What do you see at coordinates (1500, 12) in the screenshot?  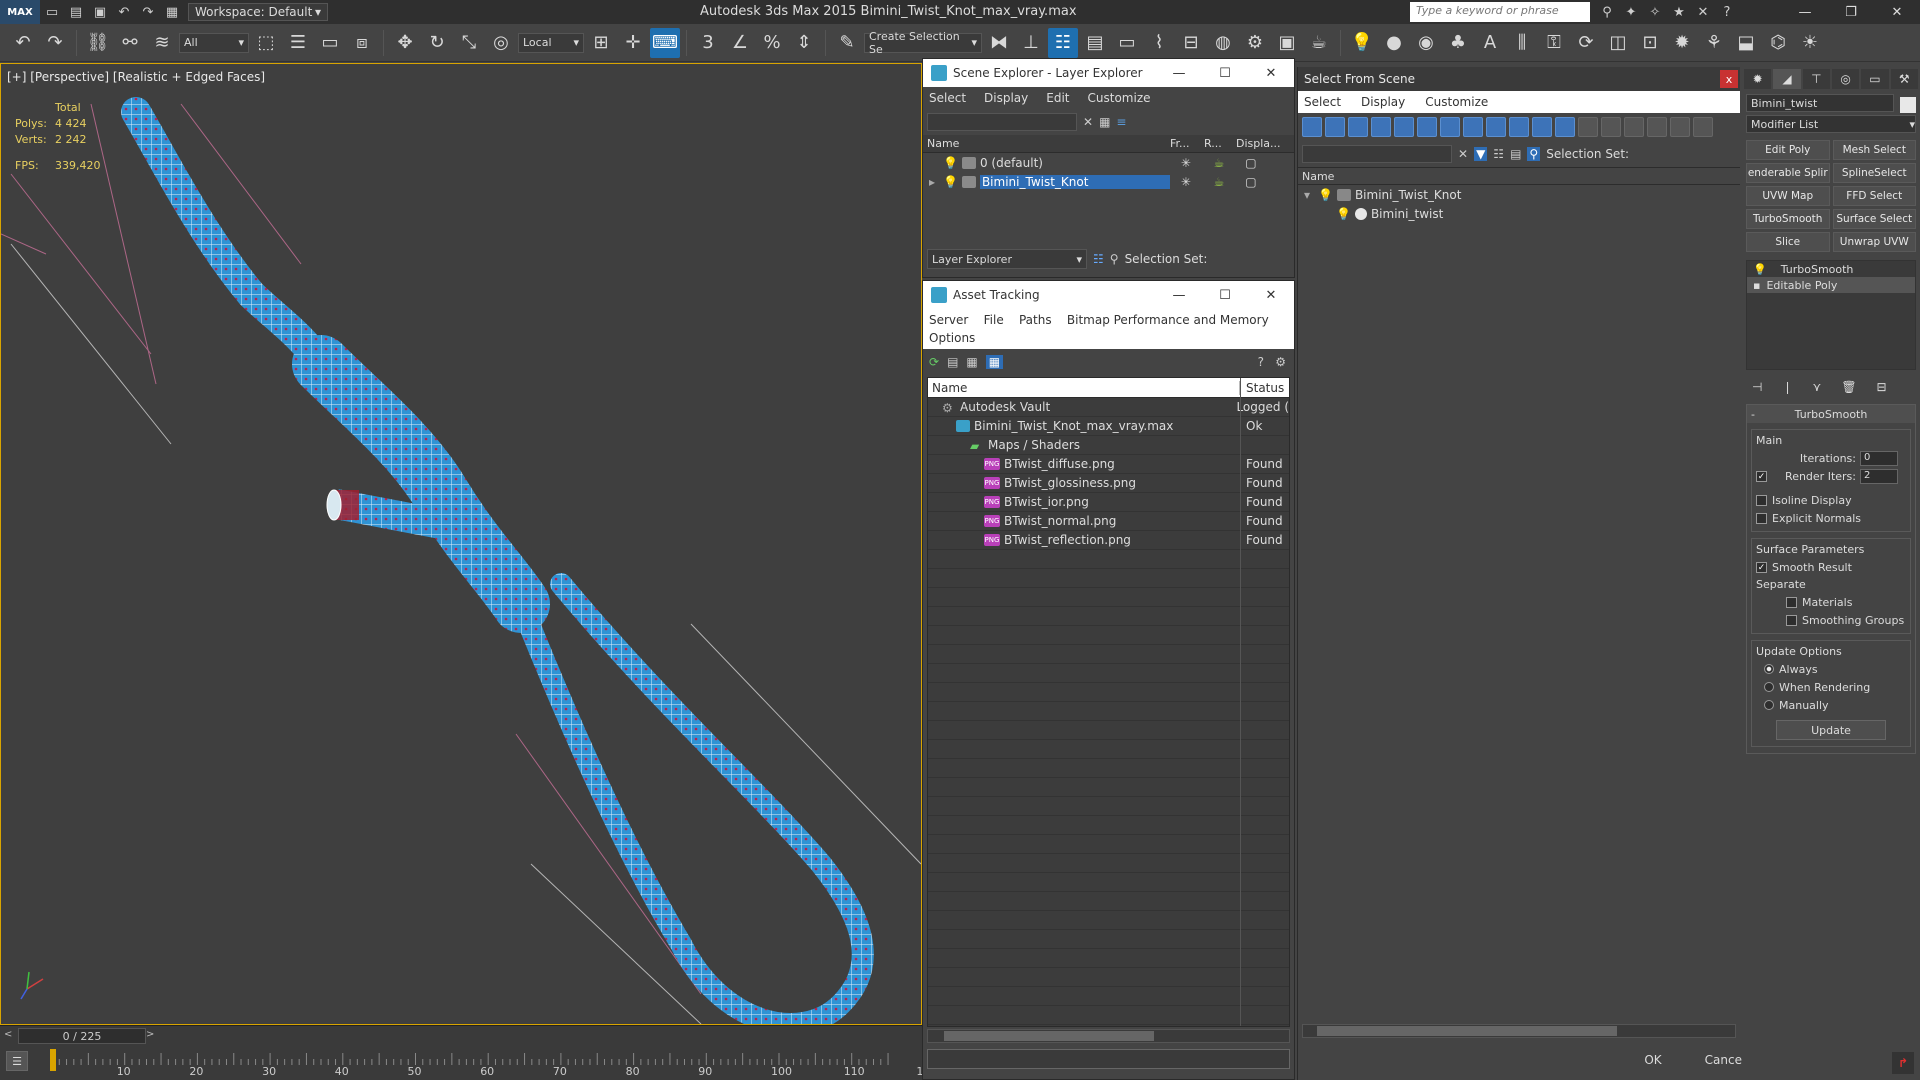 I see `search-input: Type a keyword or phrase` at bounding box center [1500, 12].